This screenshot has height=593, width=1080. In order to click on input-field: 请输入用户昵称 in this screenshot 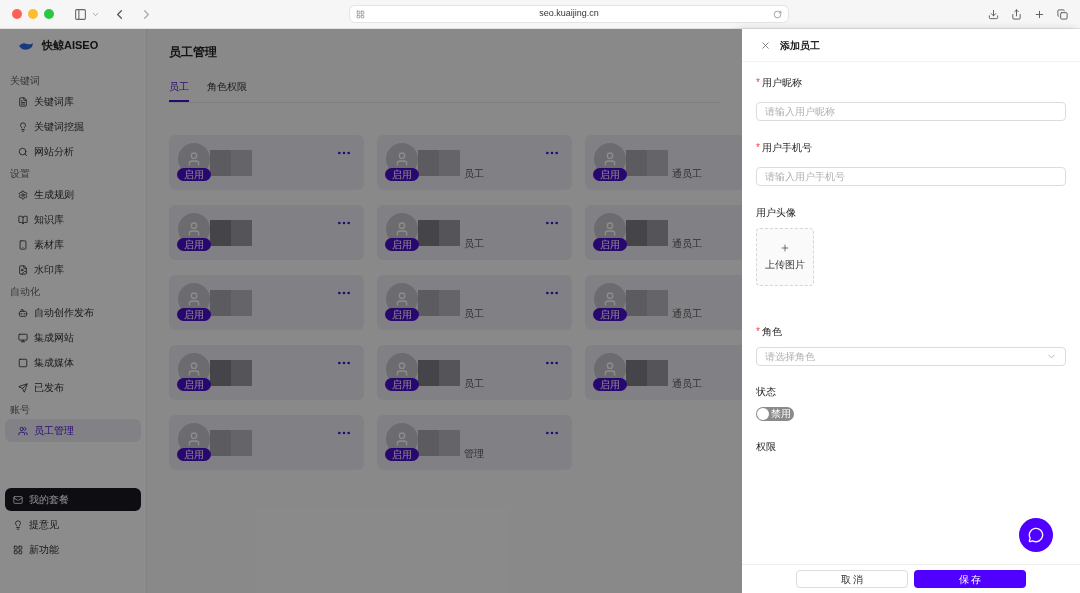, I will do `click(911, 111)`.